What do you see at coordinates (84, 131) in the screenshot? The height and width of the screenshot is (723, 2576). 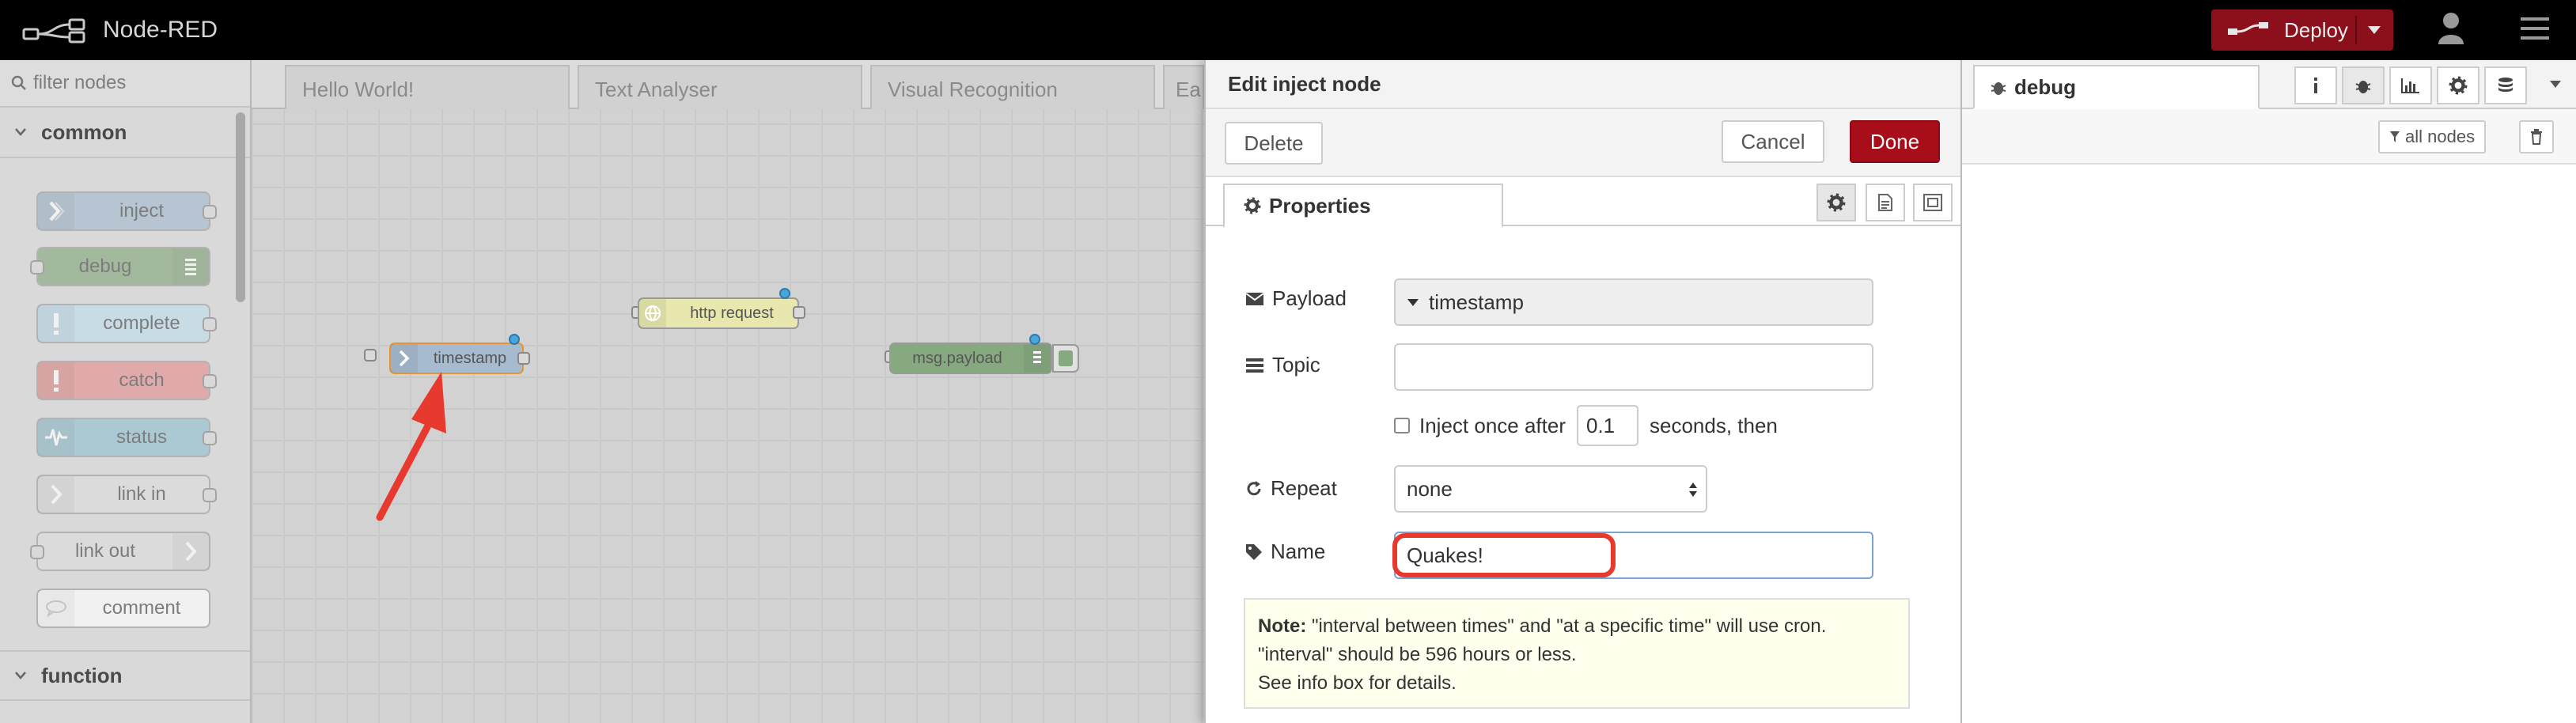 I see `category-label: common` at bounding box center [84, 131].